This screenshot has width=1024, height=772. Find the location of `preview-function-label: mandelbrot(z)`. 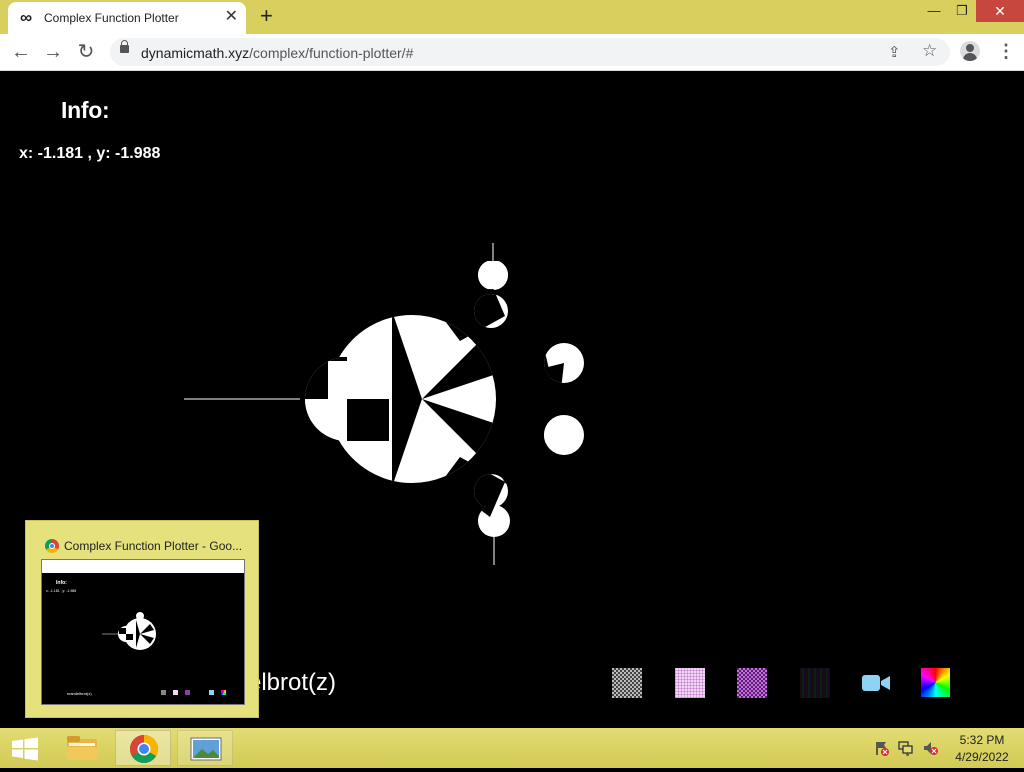

preview-function-label: mandelbrot(z) is located at coordinates (79, 693).